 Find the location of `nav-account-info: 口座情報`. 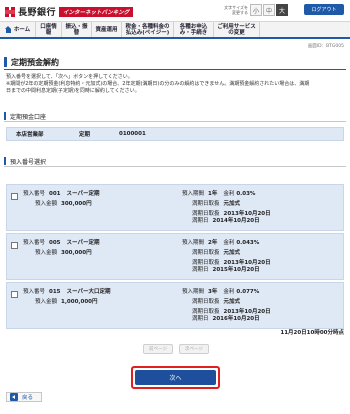

nav-account-info: 口座情報 is located at coordinates (49, 29).